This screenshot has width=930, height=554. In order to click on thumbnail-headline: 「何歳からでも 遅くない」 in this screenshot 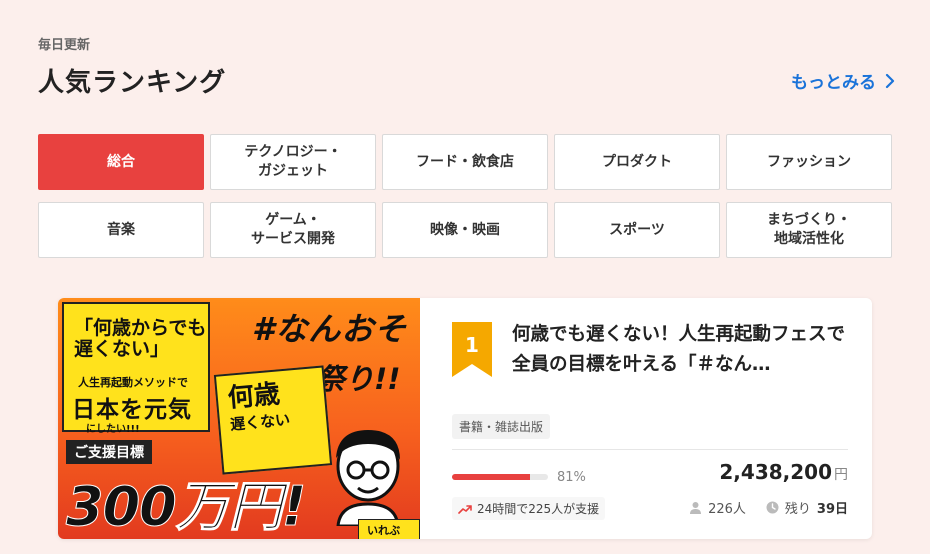, I will do `click(140, 338)`.